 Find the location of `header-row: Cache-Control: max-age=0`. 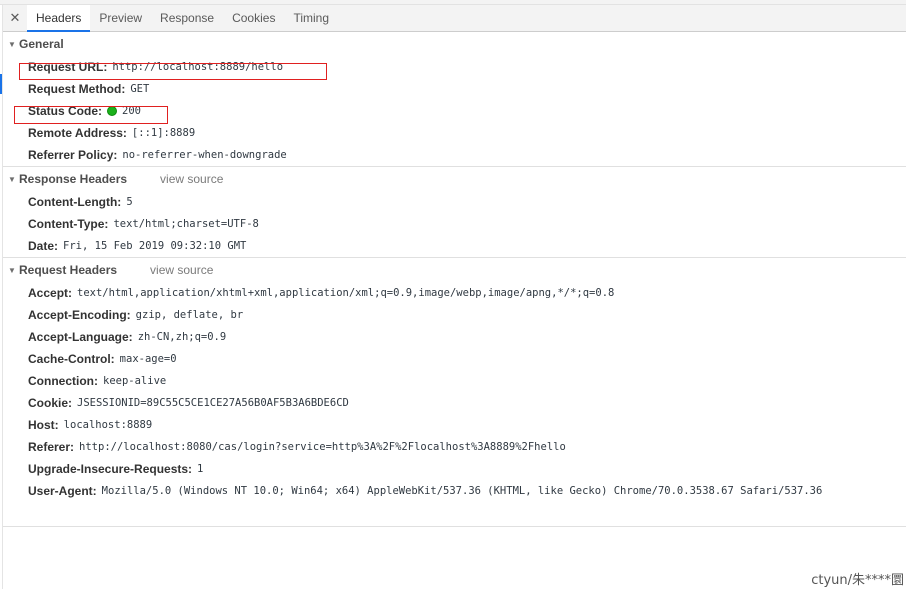

header-row: Cache-Control: max-age=0 is located at coordinates (454, 359).